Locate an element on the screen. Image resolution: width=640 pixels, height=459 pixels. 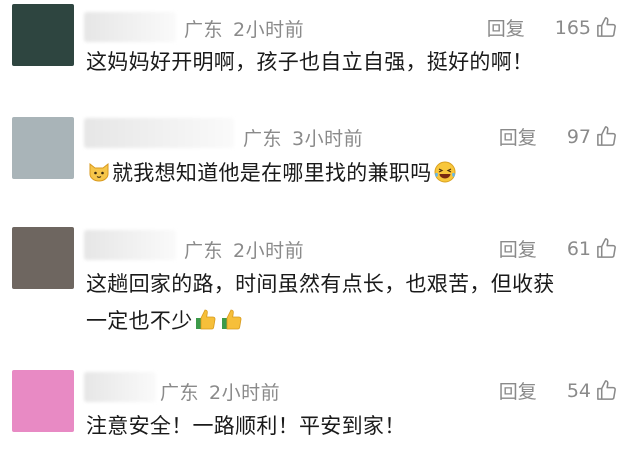
comment-text: 这妈妈好开明啊，孩子也自立自强，挺好的啊！ is located at coordinates (346, 62).